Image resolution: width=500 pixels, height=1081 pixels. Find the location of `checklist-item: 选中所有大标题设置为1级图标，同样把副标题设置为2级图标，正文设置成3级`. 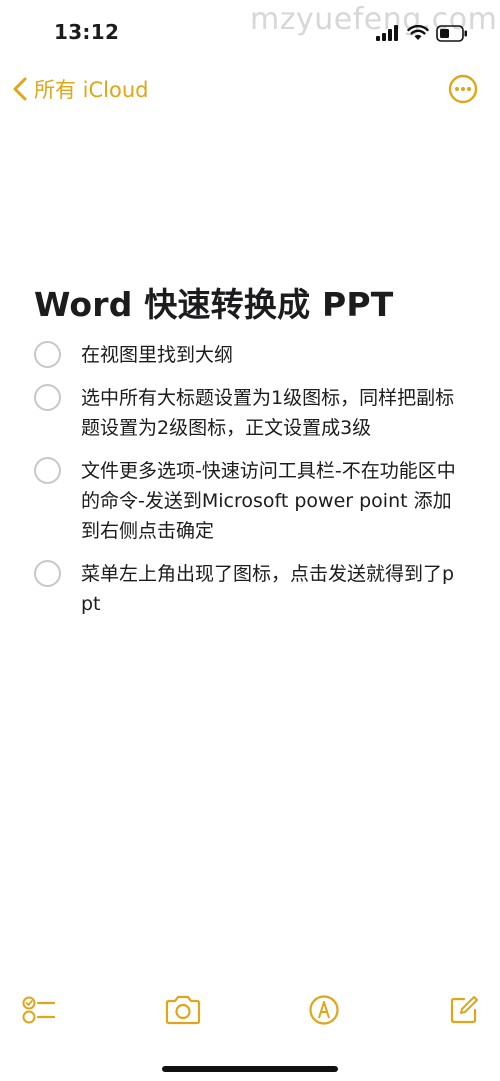

checklist-item: 选中所有大标题设置为1级图标，同样把副标题设置为2级图标，正文设置成3级 is located at coordinates (254, 413).